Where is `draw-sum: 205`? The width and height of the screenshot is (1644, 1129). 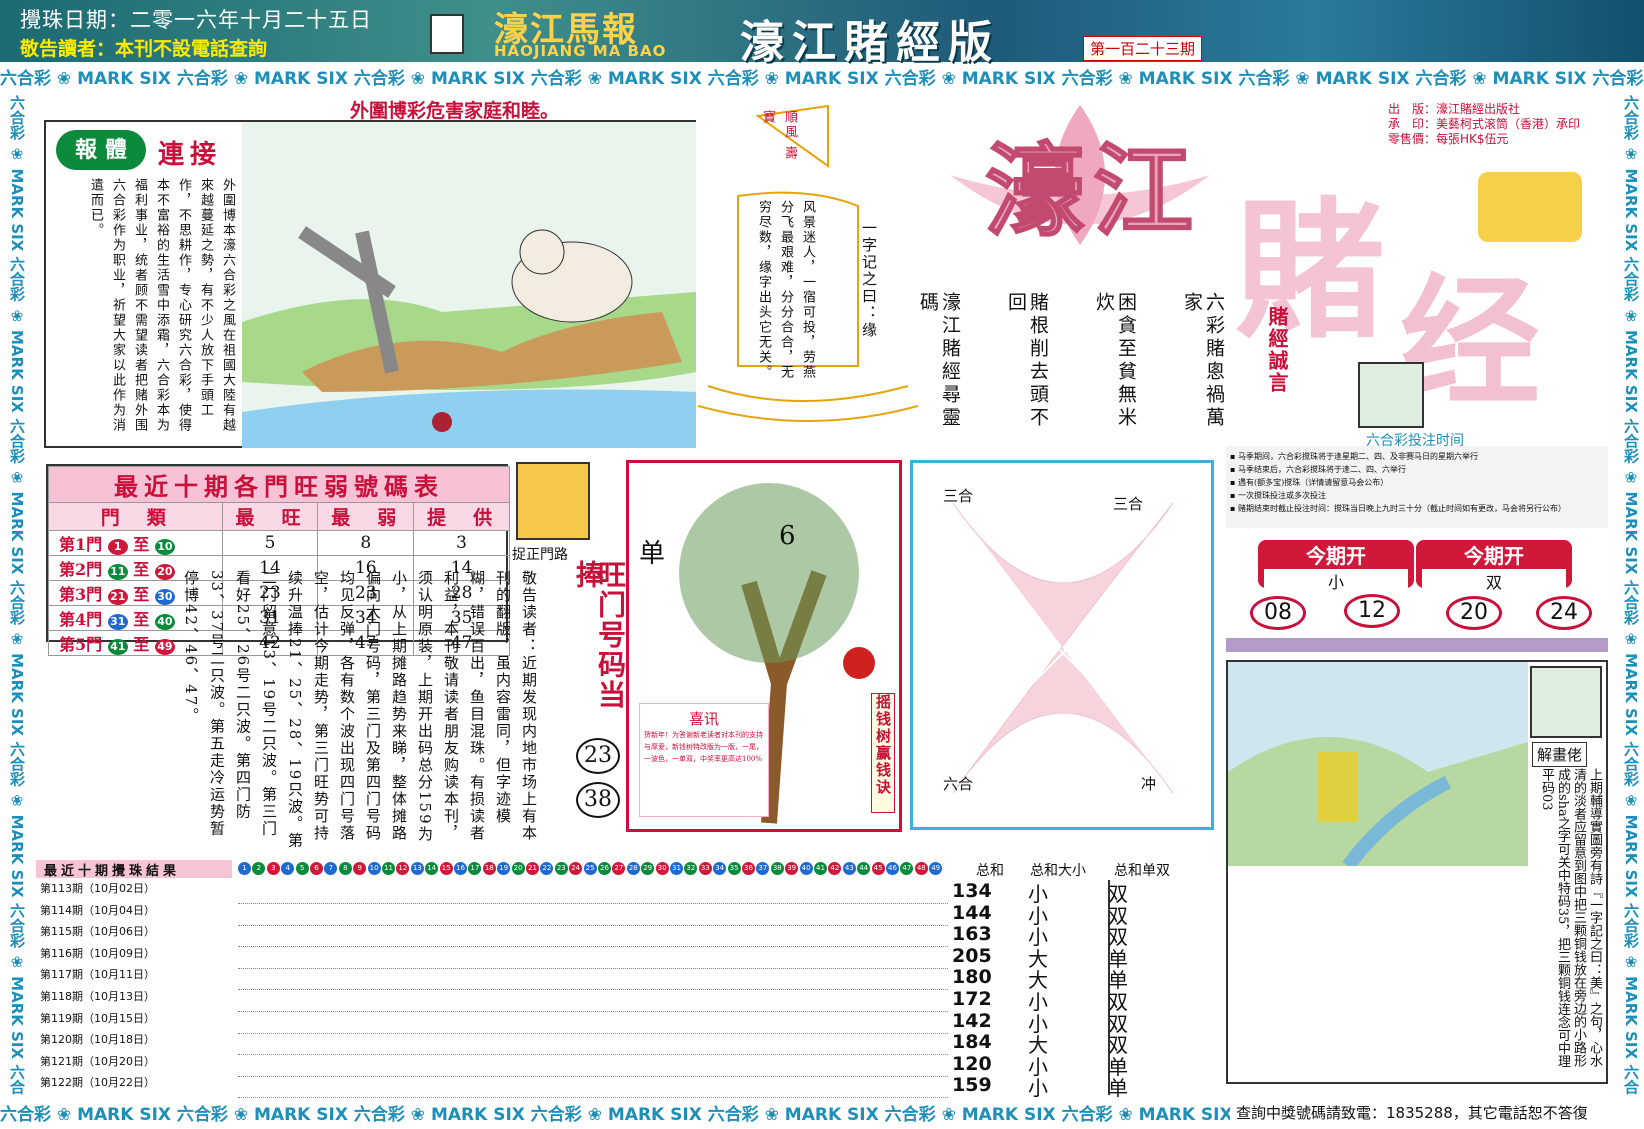 draw-sum: 205 is located at coordinates (972, 955).